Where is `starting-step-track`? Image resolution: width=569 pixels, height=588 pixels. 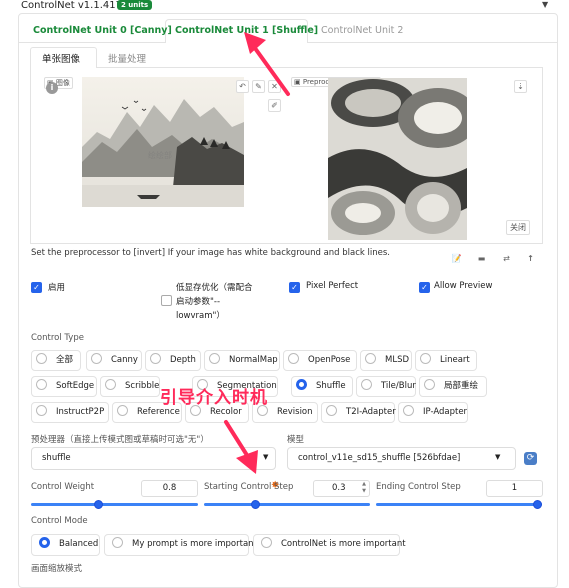 starting-step-track is located at coordinates (287, 504).